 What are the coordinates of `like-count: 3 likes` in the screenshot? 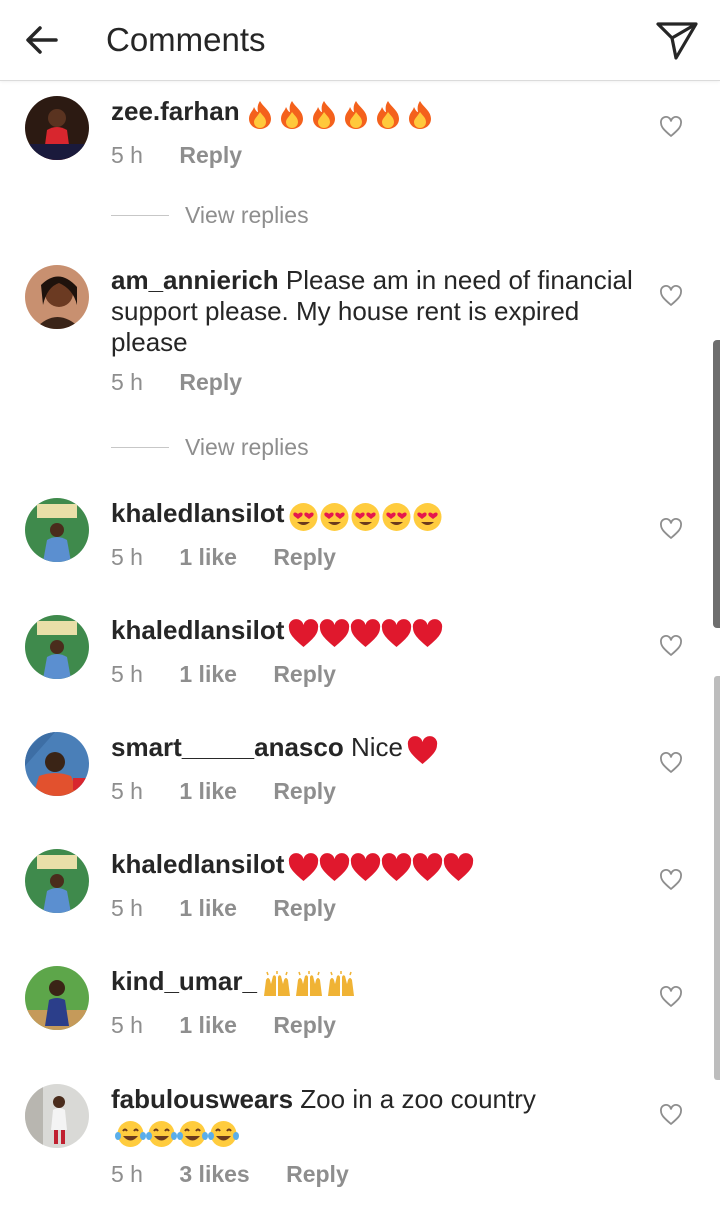 It's located at (214, 1174).